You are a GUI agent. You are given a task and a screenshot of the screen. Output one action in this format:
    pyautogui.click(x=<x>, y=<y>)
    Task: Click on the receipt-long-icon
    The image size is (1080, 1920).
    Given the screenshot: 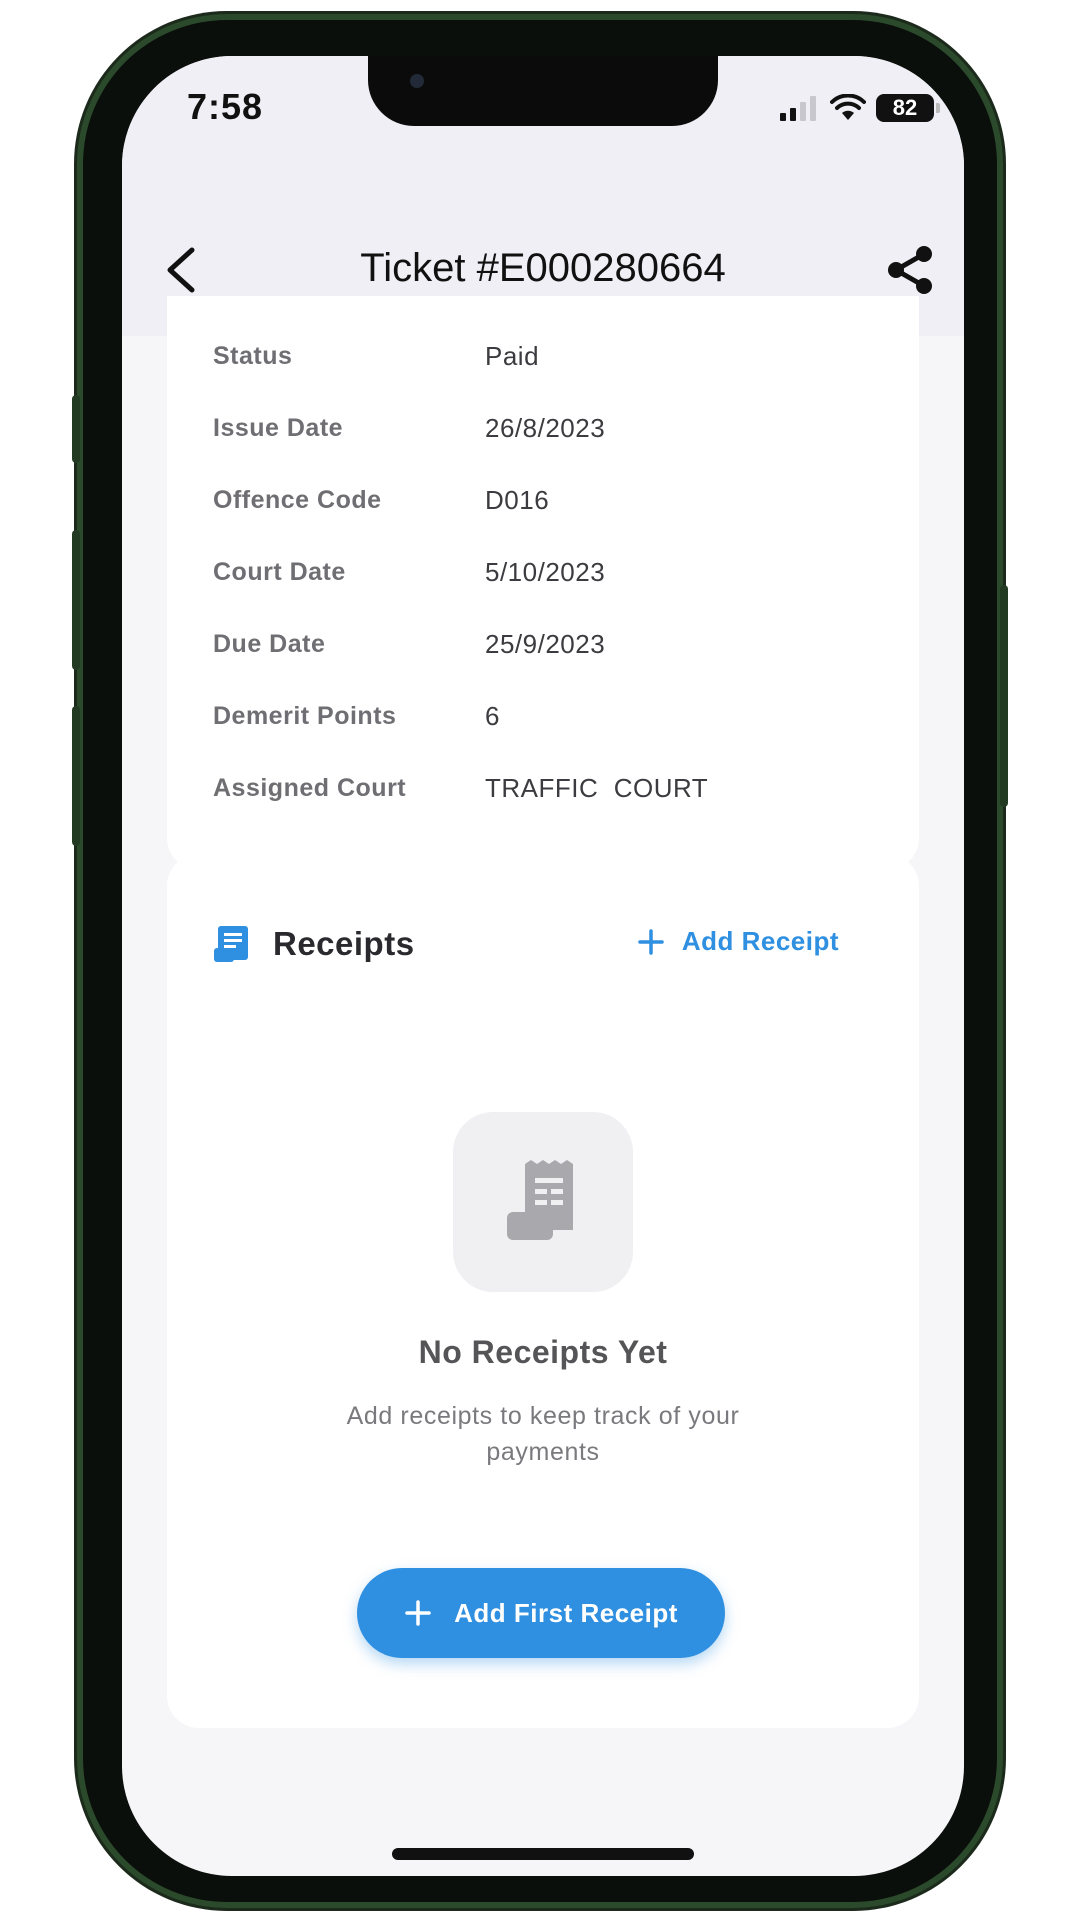 What is the action you would take?
    pyautogui.click(x=540, y=1200)
    